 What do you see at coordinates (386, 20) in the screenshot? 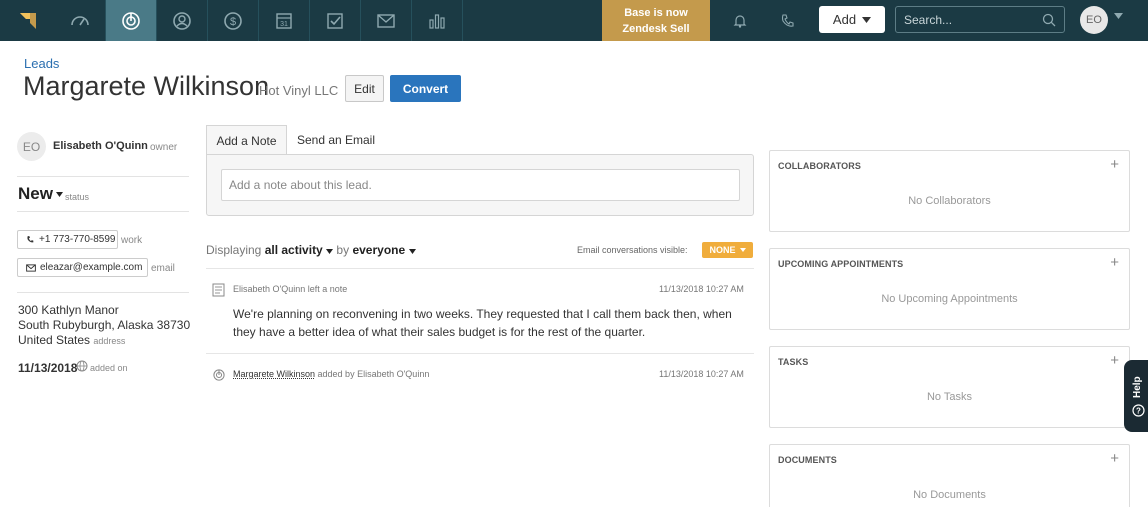
I see `communications-icon` at bounding box center [386, 20].